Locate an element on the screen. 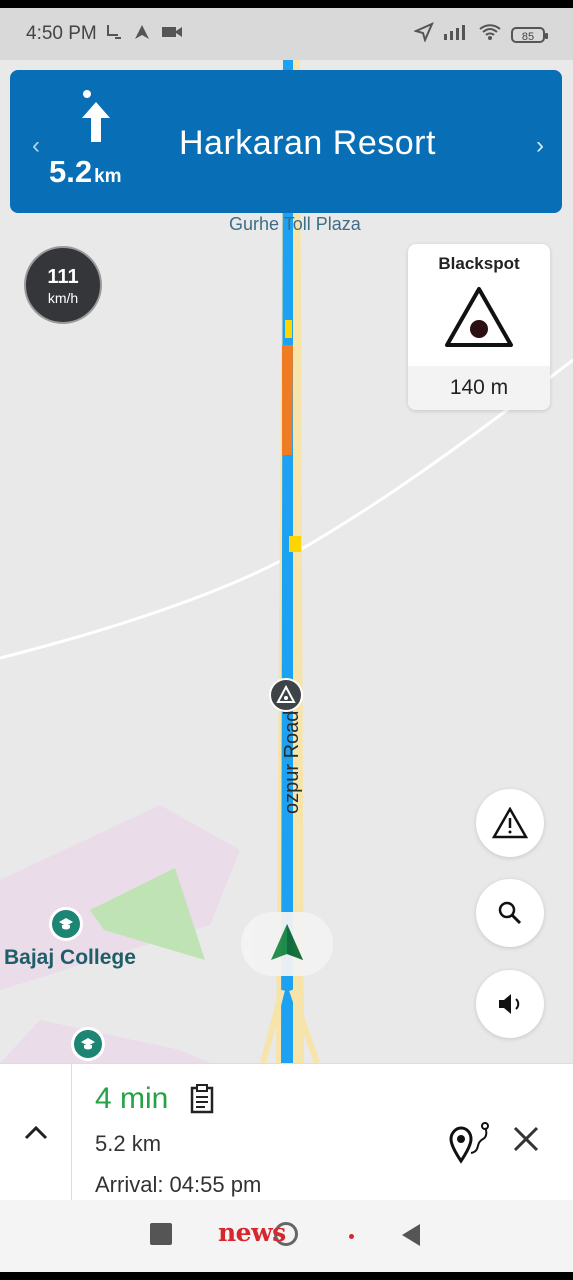  toll-plaza-label: Gurhe Toll Plaza is located at coordinates (295, 224).